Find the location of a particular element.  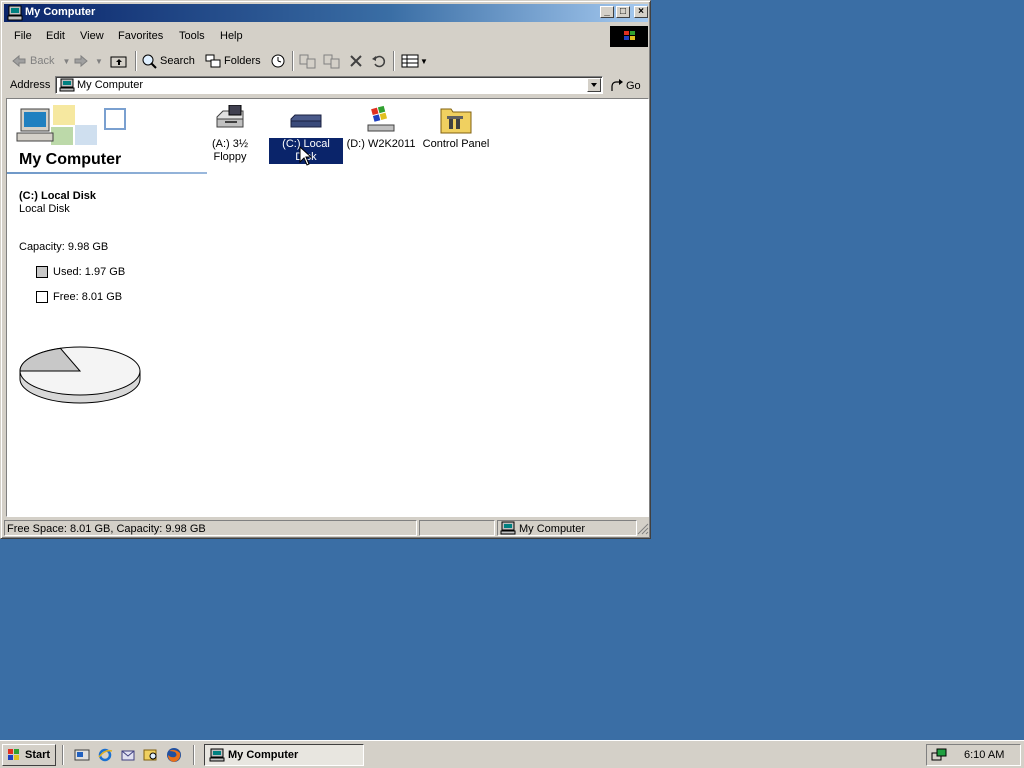

chevron-down-icon is located at coordinates (594, 85).